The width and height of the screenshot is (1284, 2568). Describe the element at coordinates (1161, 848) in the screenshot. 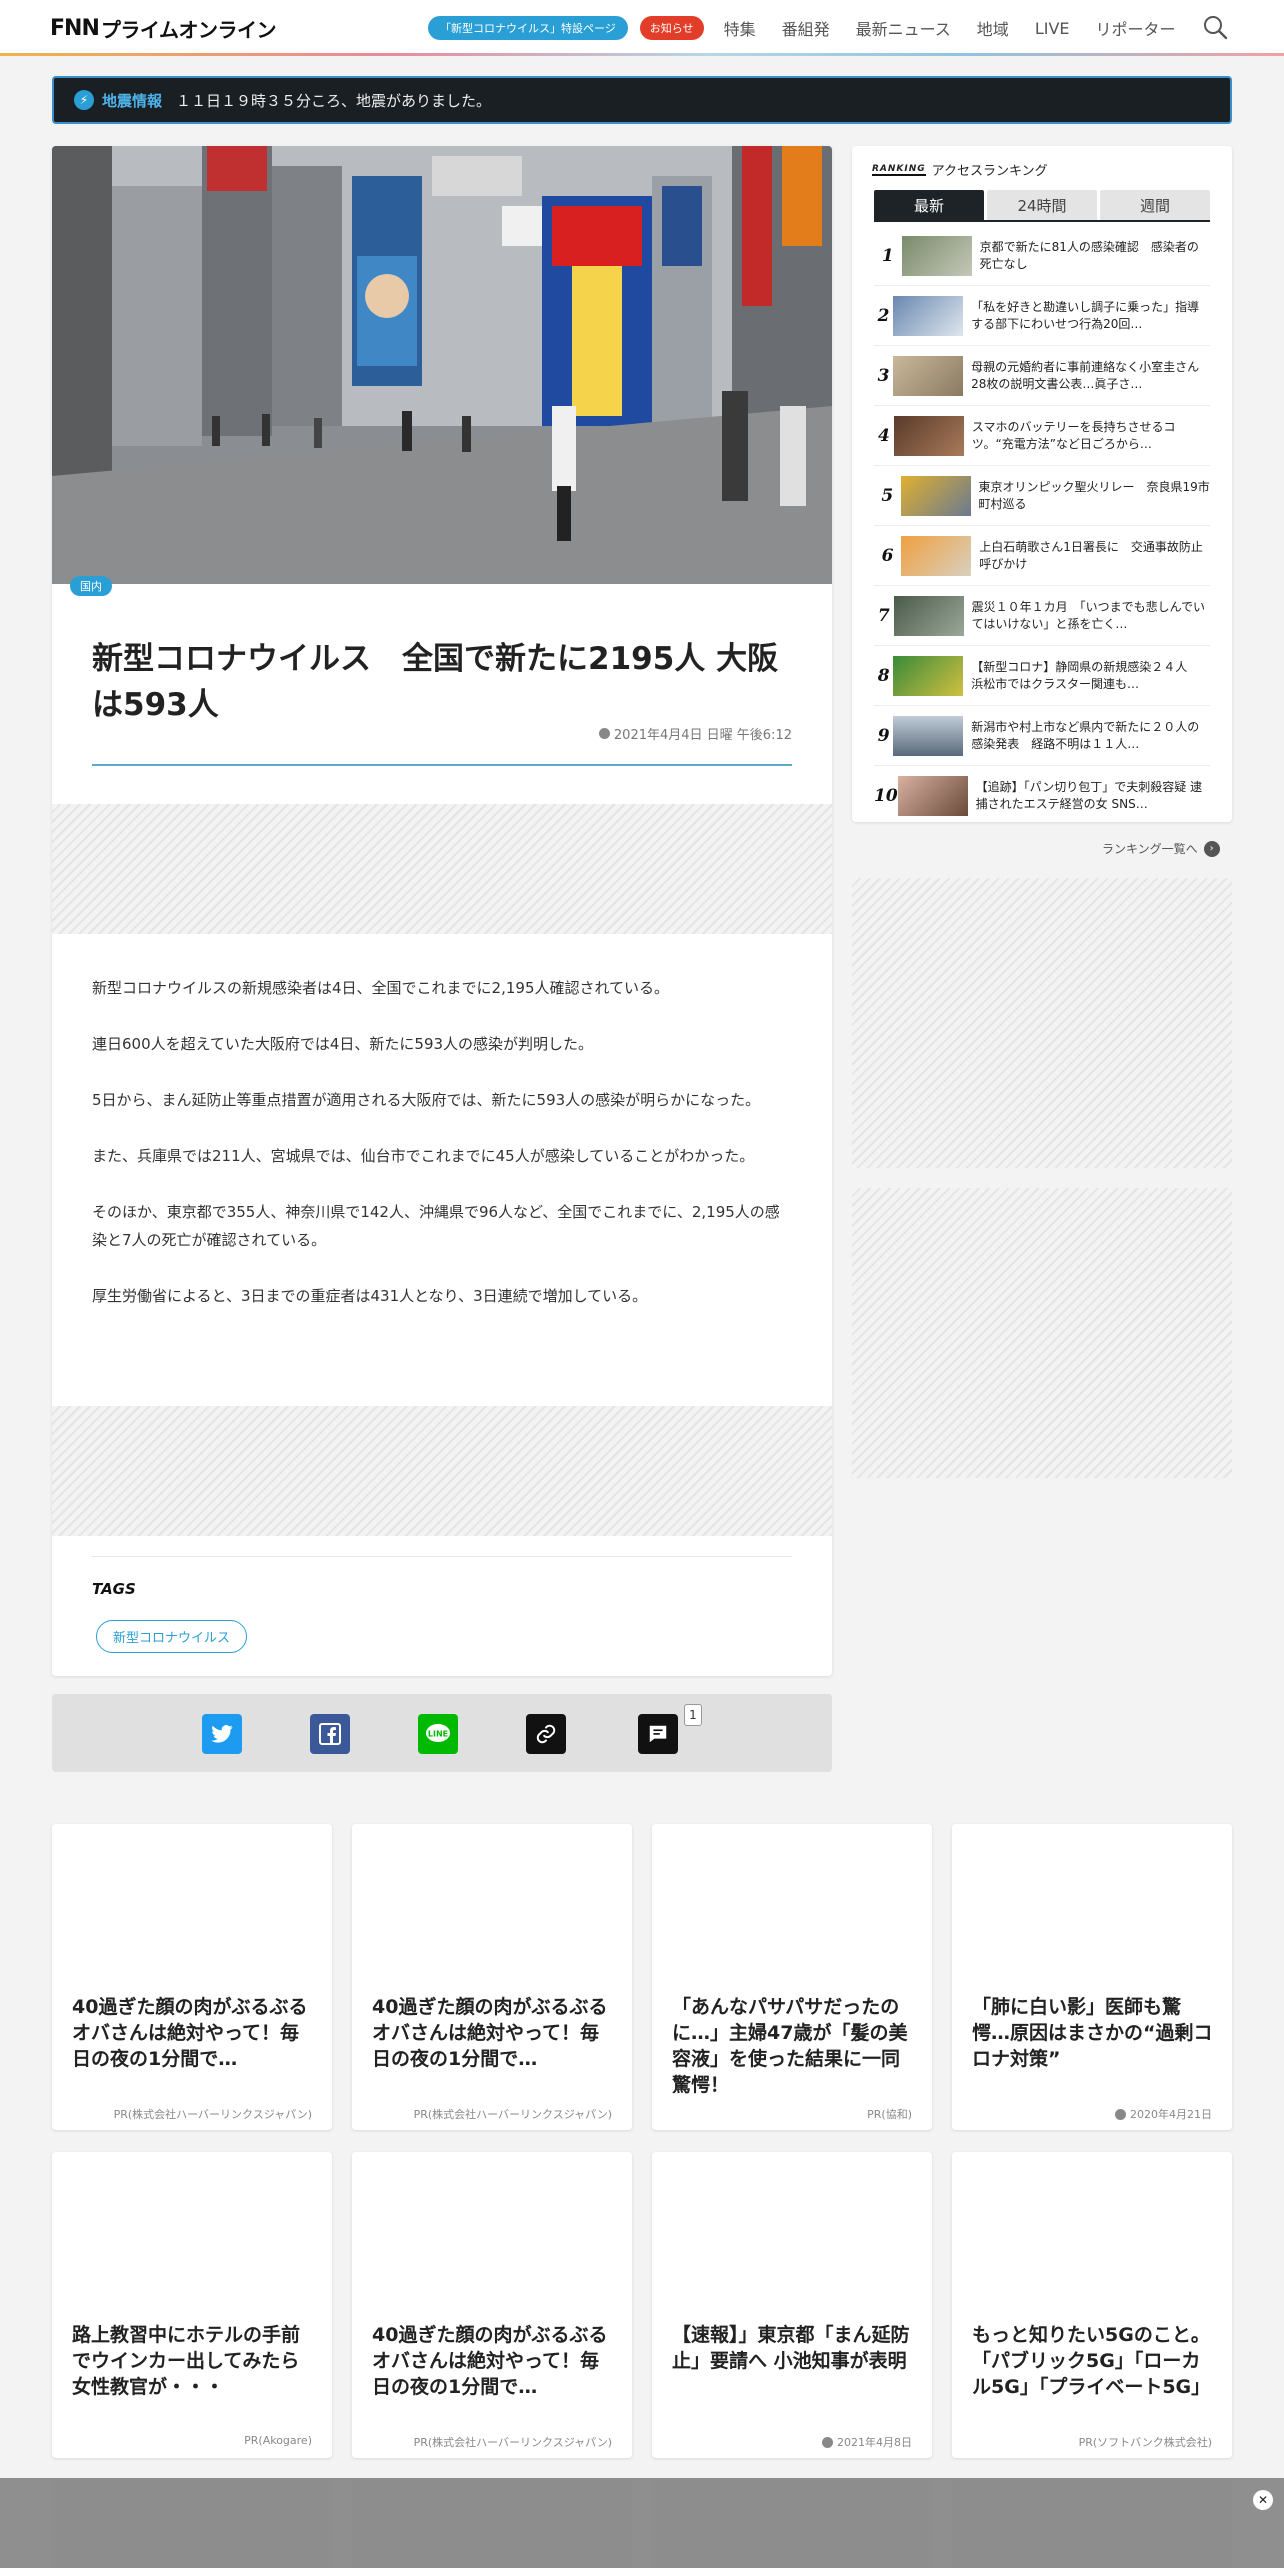

I see `ranking-more-link: ランキング一覧へ ›` at that location.